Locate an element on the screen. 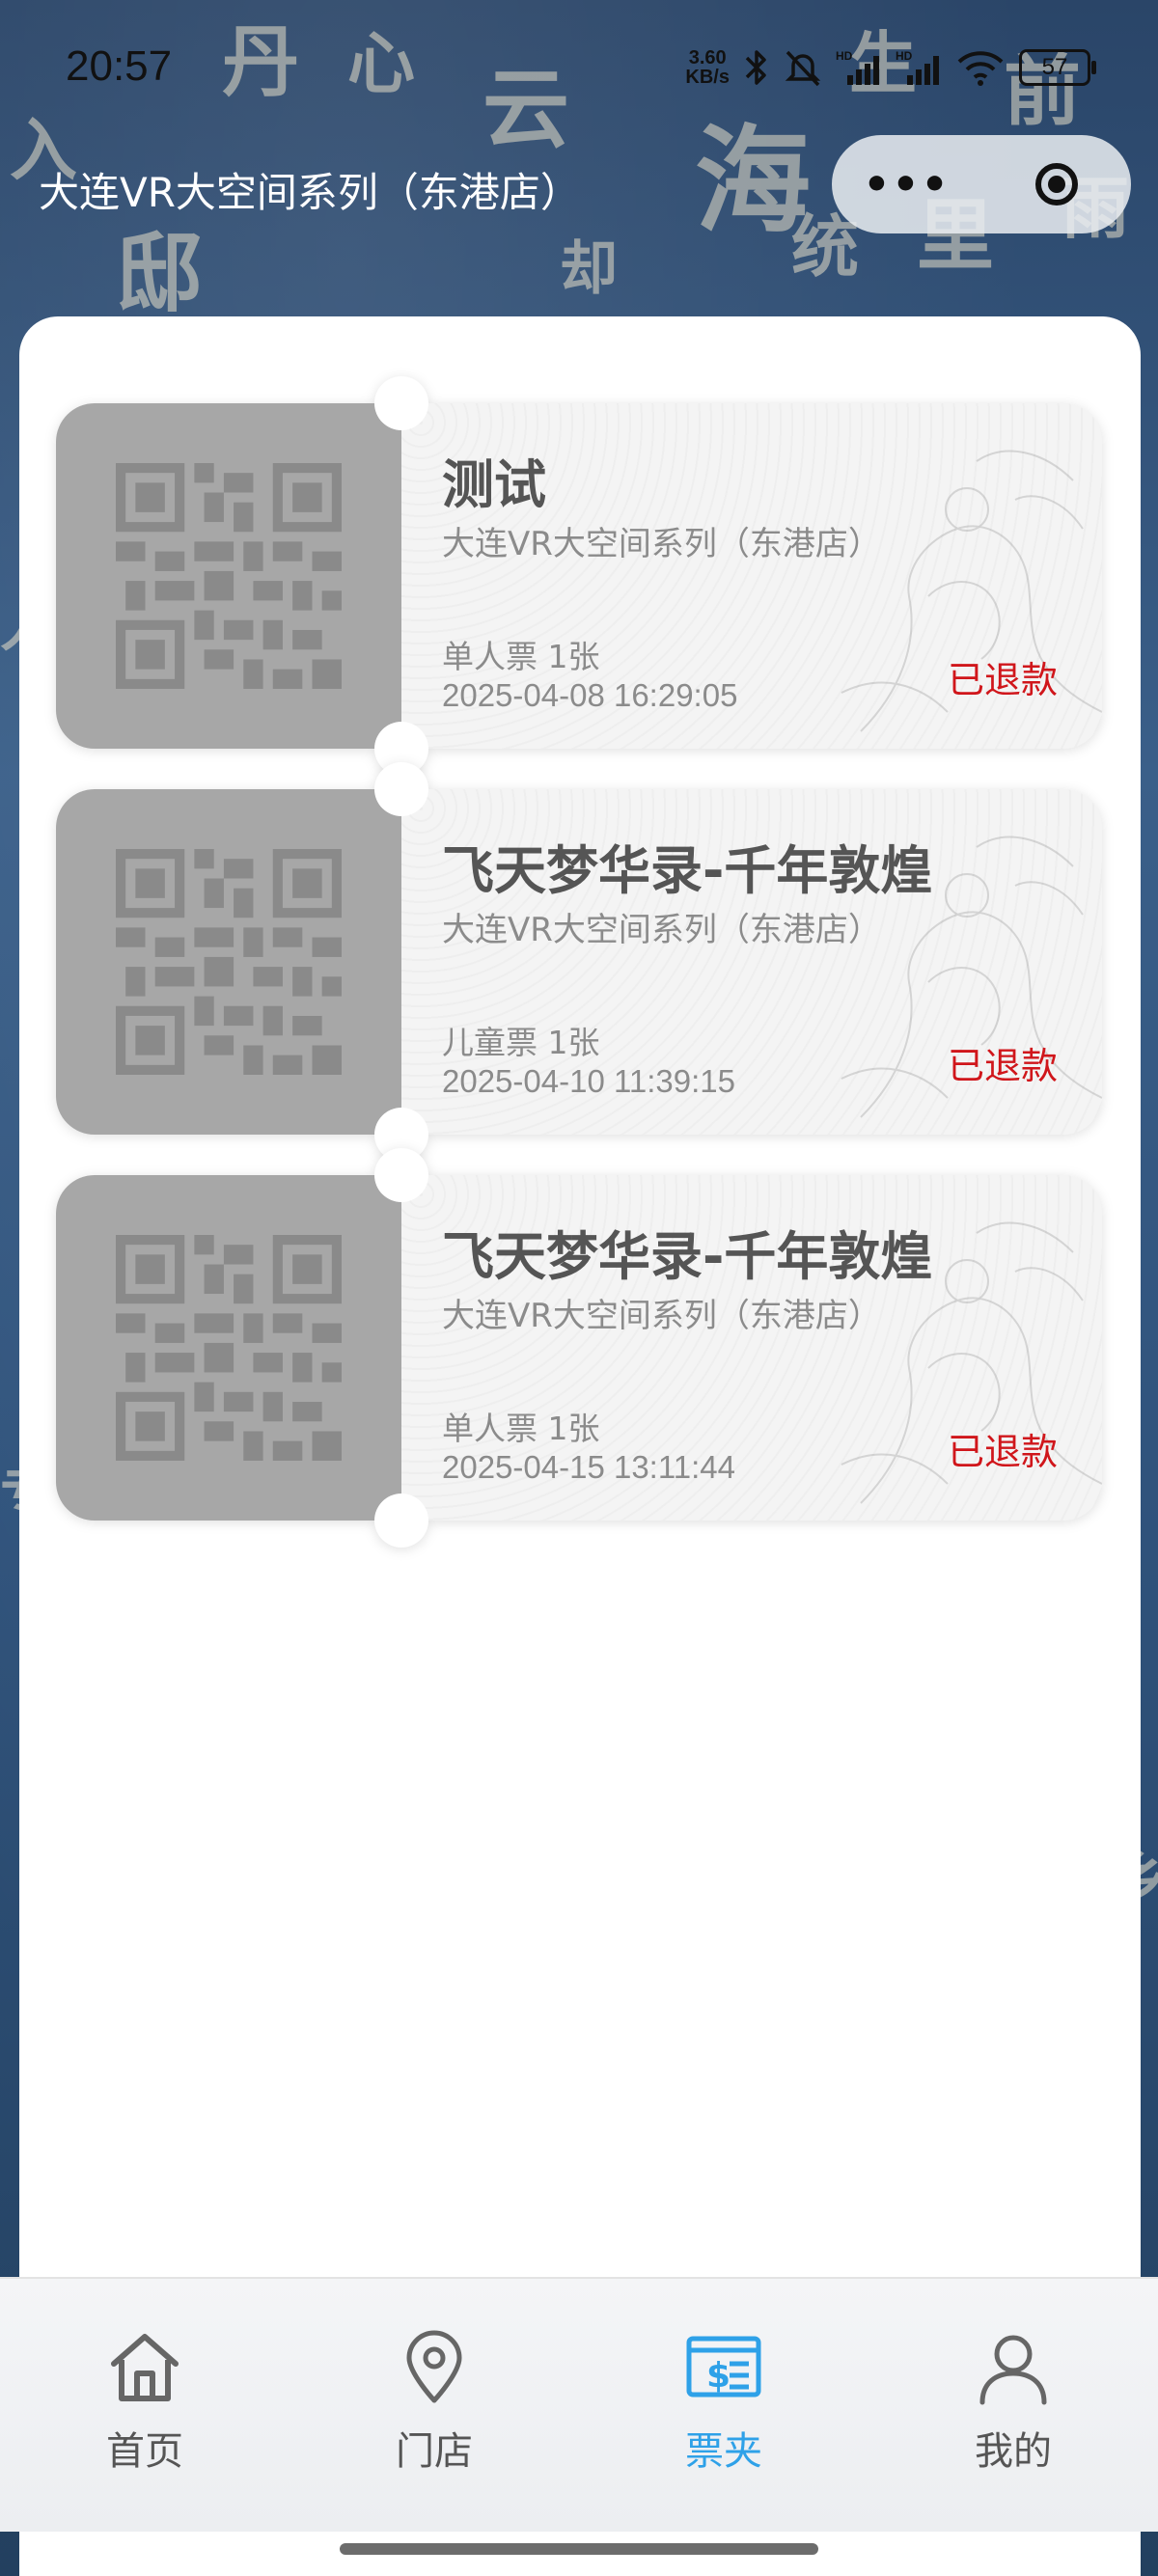 This screenshot has height=2576, width=1158. tab-home: 首页 is located at coordinates (145, 2406).